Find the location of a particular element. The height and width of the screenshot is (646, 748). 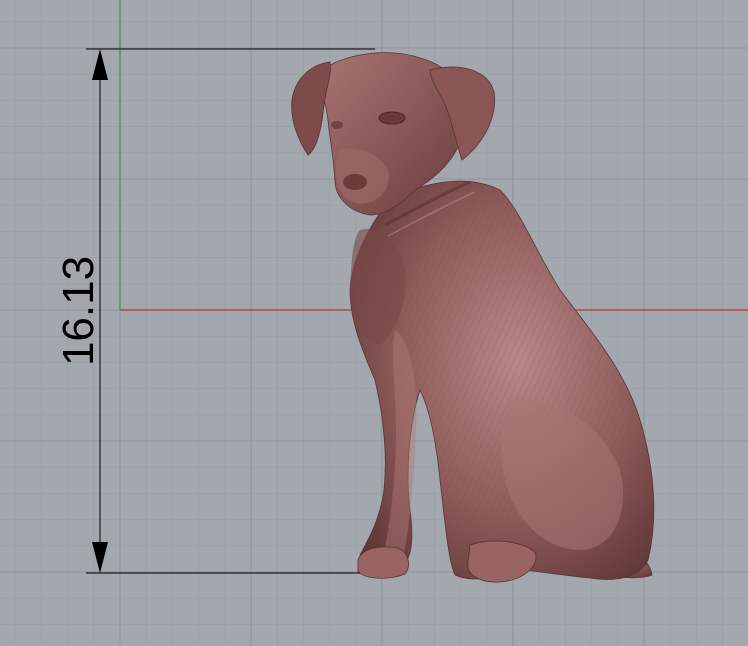

dog-front-paw-left is located at coordinates (383, 562).